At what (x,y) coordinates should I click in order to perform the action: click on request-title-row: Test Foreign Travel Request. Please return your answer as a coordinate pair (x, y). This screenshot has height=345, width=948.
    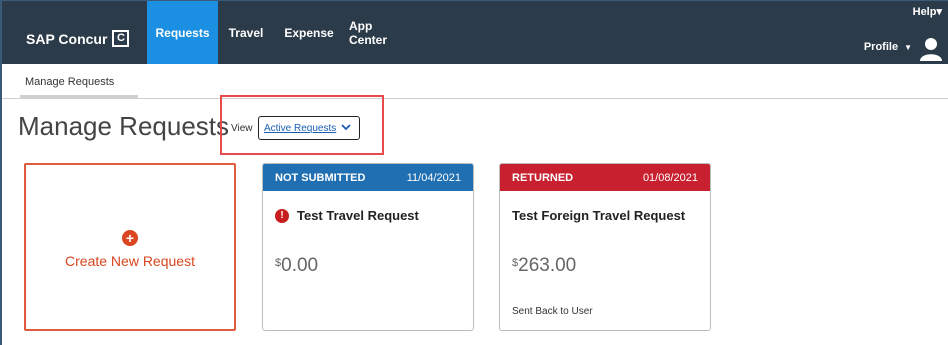
    Looking at the image, I should click on (598, 215).